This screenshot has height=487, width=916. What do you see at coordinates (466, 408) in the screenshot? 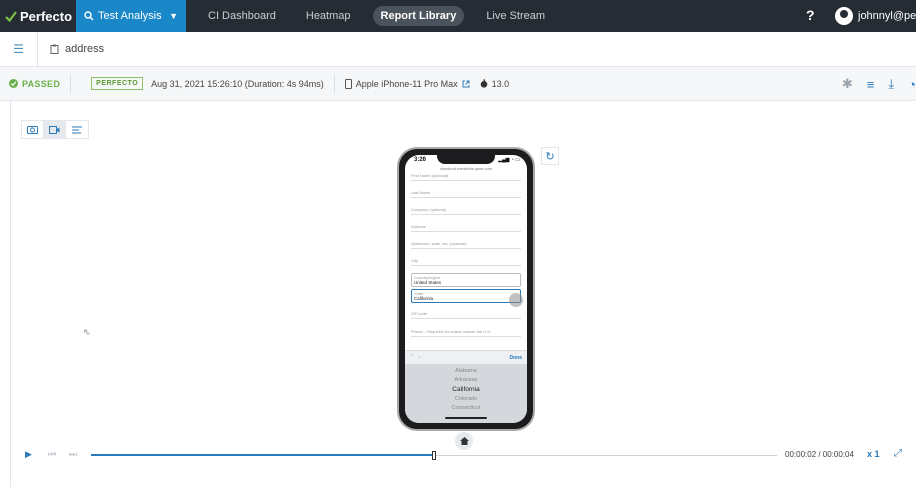
I see `picker-option: Connecticut` at bounding box center [466, 408].